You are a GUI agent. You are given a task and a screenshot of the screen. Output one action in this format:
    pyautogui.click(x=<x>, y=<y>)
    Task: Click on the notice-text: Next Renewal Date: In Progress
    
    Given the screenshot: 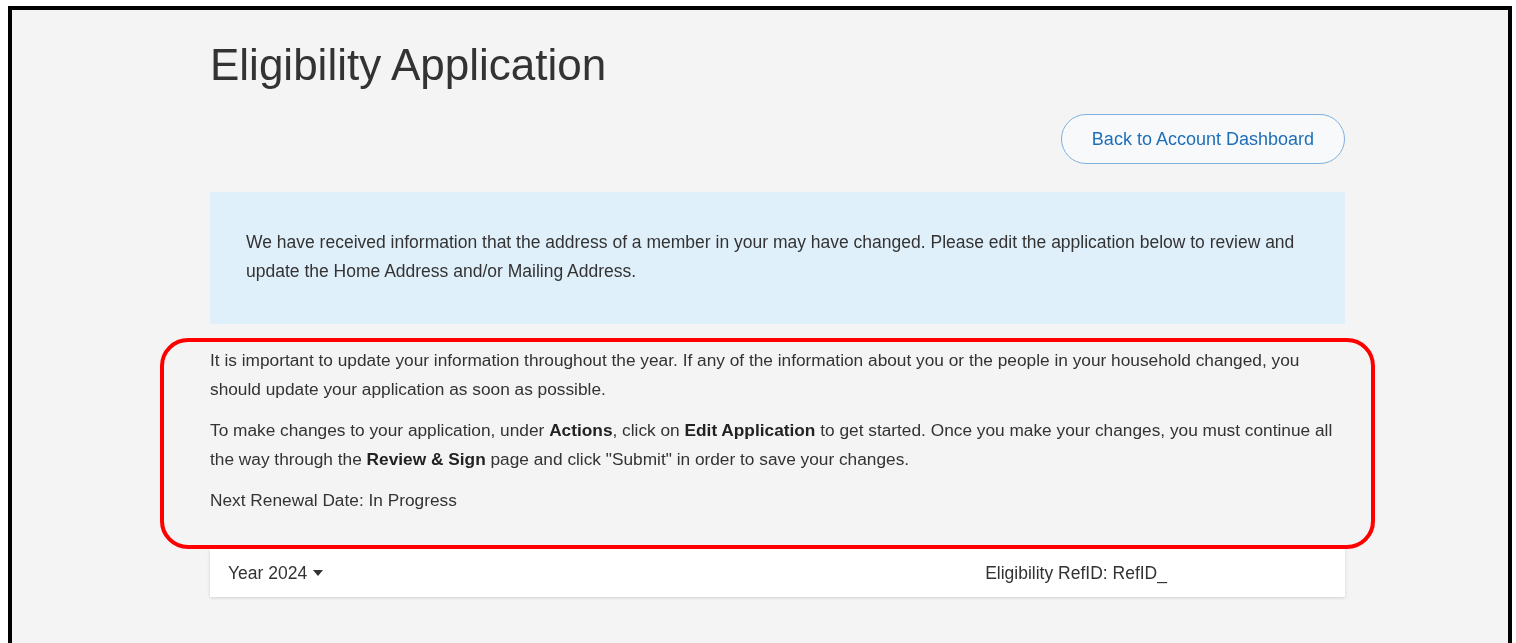 What is the action you would take?
    pyautogui.click(x=334, y=500)
    